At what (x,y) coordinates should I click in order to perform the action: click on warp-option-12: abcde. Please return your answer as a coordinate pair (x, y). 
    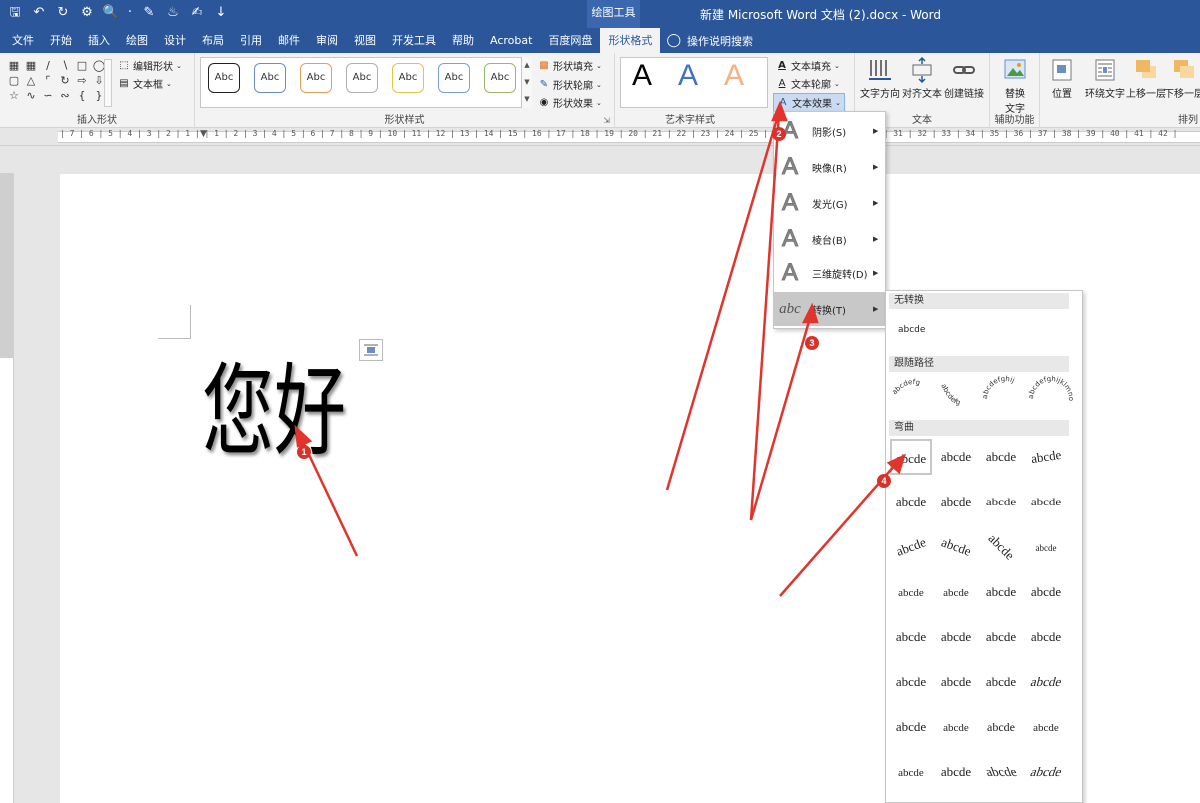
    Looking at the image, I should click on (1046, 547).